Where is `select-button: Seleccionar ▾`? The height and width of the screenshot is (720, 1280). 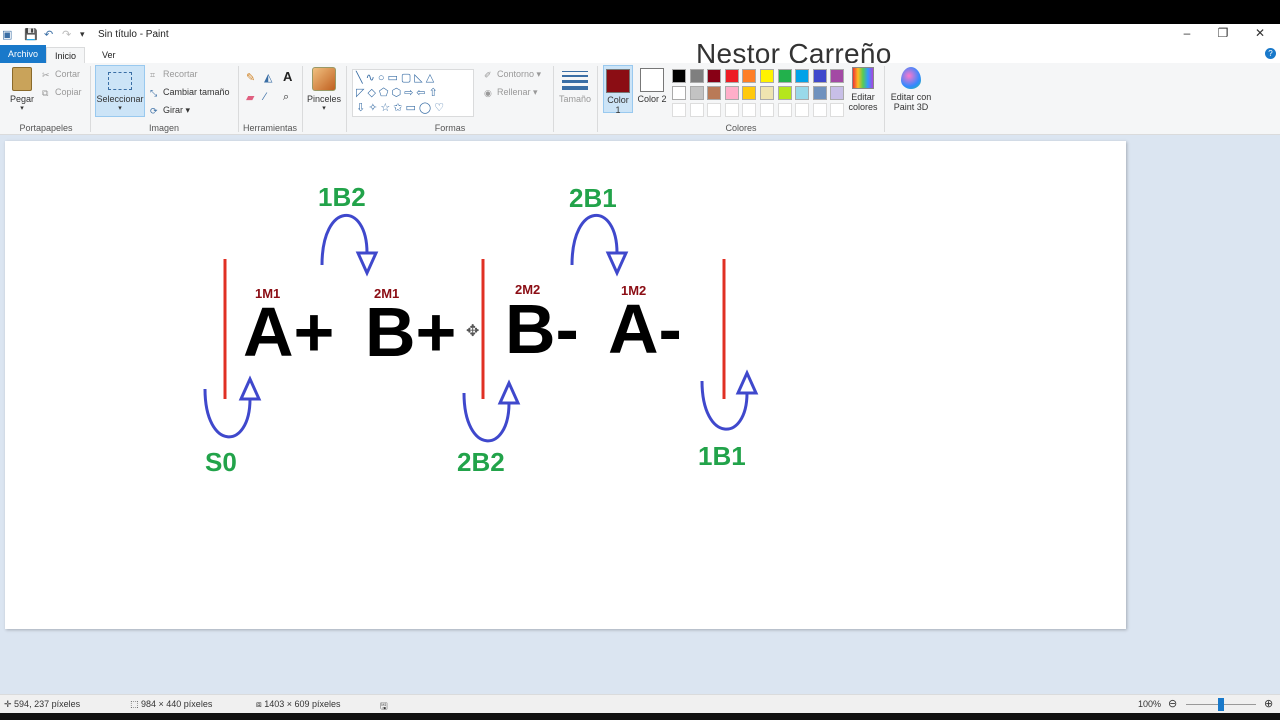
select-button: Seleccionar ▾ is located at coordinates (120, 91).